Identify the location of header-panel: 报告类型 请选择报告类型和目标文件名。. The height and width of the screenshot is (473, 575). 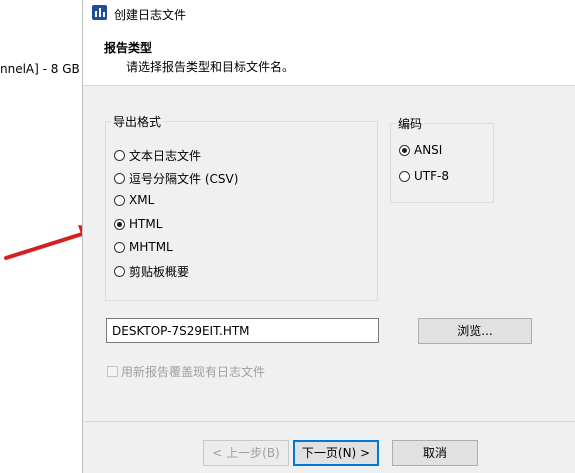
(329, 56).